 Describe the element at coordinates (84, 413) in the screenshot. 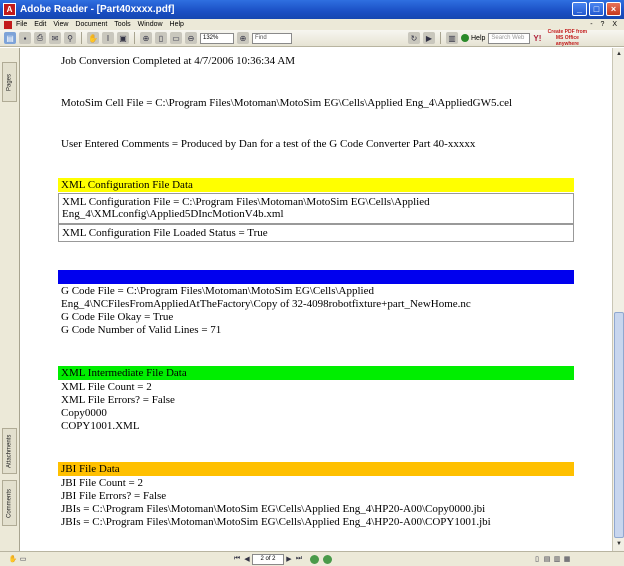

I see `xml-file-name-1: Copy0000` at that location.